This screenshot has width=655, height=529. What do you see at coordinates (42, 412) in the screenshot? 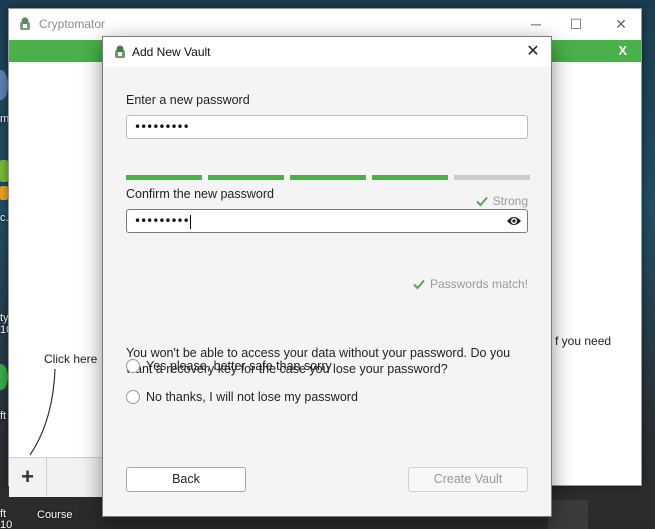
I see `hint-arrow-icon` at bounding box center [42, 412].